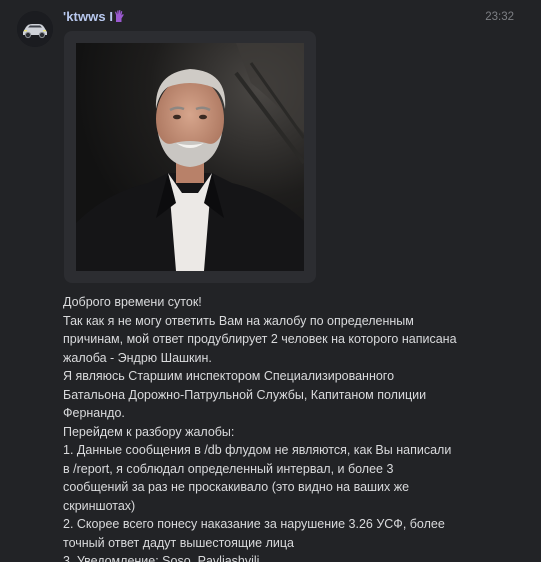  I want to click on author-avatar, so click(35, 29).